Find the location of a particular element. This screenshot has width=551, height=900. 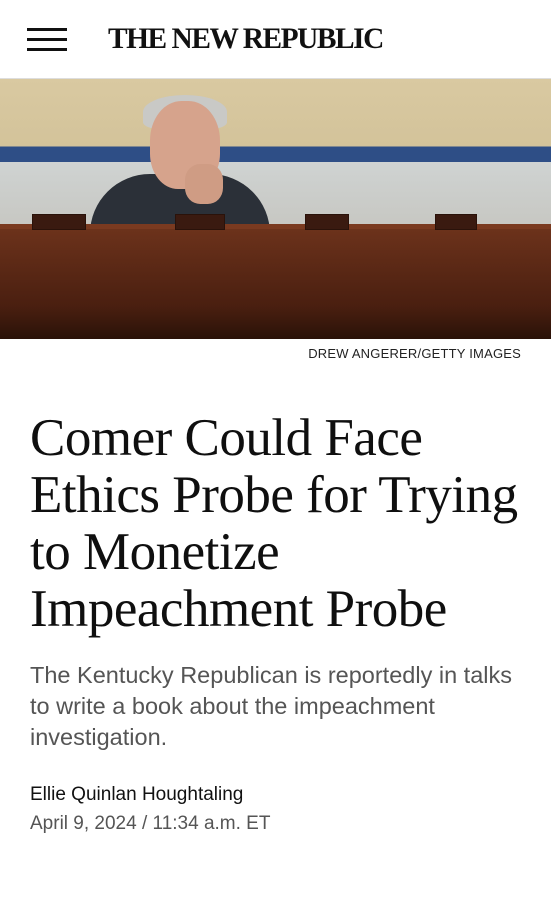

publish-date: April 9, 2024 is located at coordinates (83, 823).